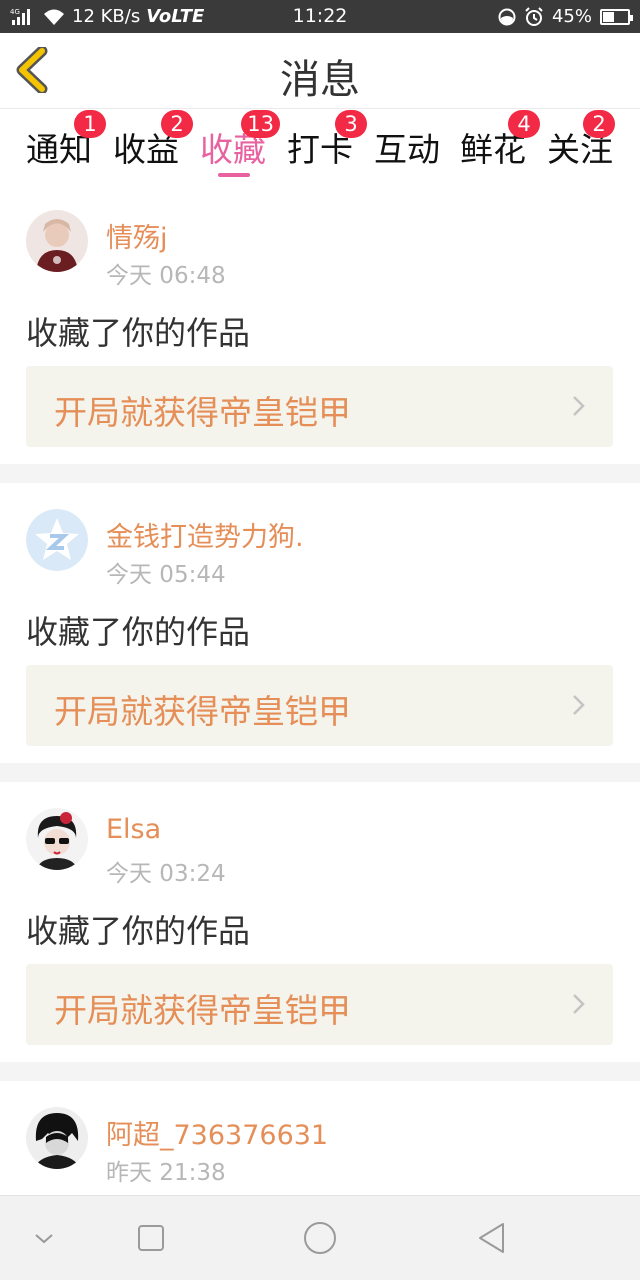 The height and width of the screenshot is (1280, 640). What do you see at coordinates (524, 124) in the screenshot?
I see `tab-badge: 4` at bounding box center [524, 124].